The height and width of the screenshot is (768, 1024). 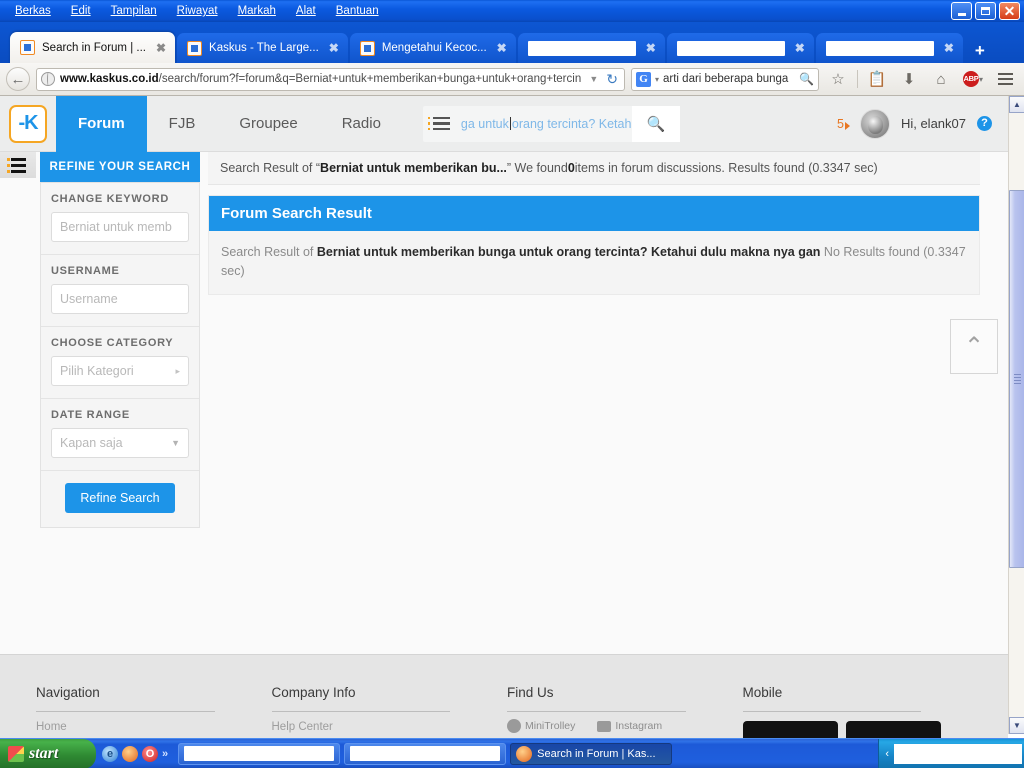 I want to click on taskbar-item-1-title, so click(x=259, y=753).